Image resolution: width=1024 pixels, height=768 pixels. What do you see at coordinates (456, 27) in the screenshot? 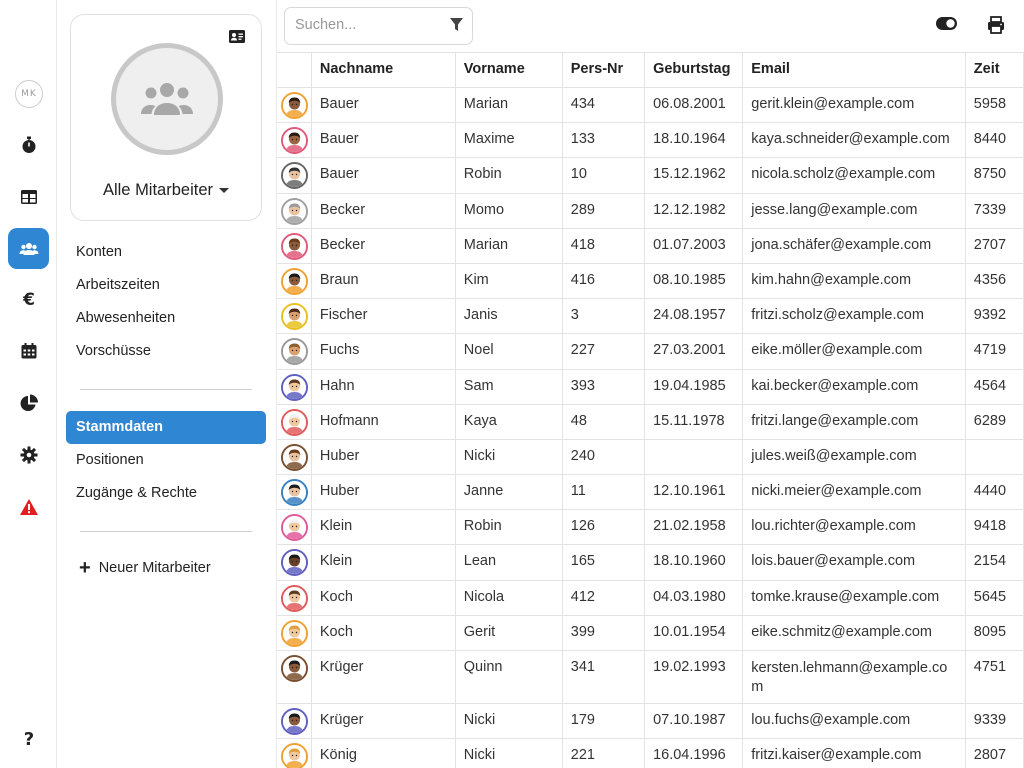
I see `filter-icon` at bounding box center [456, 27].